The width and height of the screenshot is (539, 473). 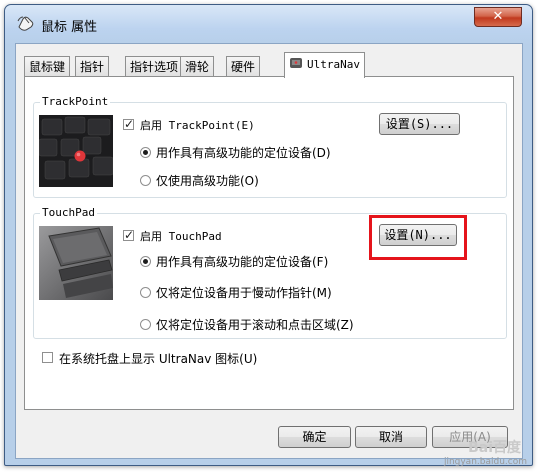 What do you see at coordinates (268, 23) in the screenshot?
I see `title-bar: 鼠标 属性 ✕` at bounding box center [268, 23].